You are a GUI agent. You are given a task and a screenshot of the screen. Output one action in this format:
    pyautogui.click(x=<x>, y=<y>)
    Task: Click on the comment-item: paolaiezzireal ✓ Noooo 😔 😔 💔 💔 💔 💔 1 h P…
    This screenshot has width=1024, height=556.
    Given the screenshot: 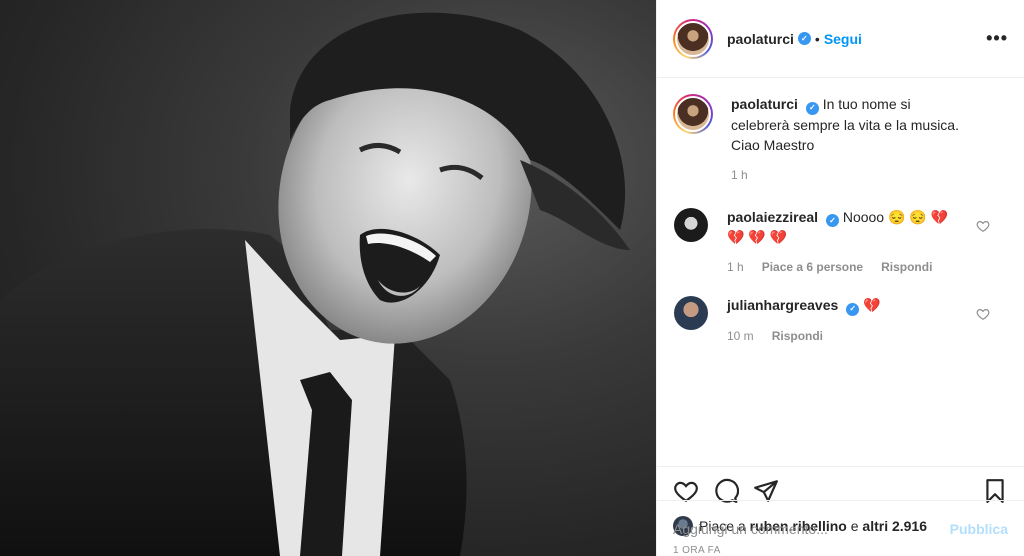 What is the action you would take?
    pyautogui.click(x=840, y=242)
    